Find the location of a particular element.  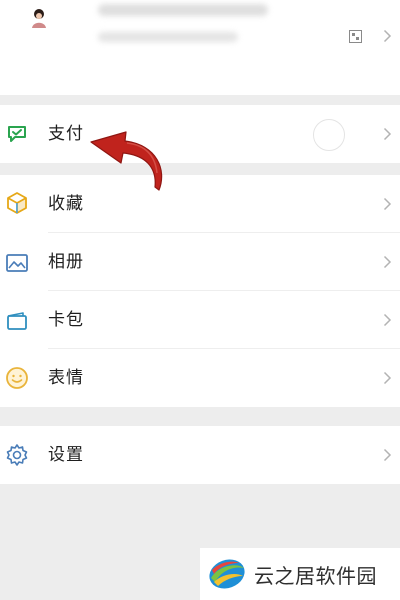

profile-name-obscured is located at coordinates (183, 10).